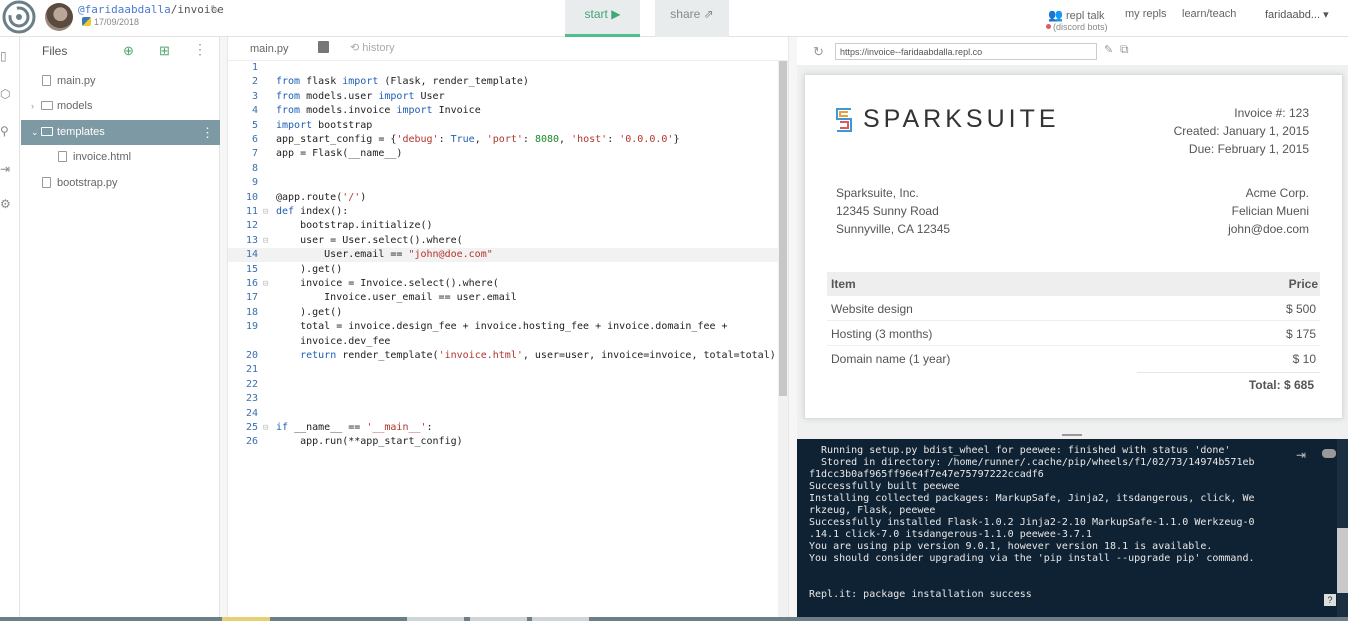  What do you see at coordinates (503, 399) in the screenshot?
I see `code-line: 23` at bounding box center [503, 399].